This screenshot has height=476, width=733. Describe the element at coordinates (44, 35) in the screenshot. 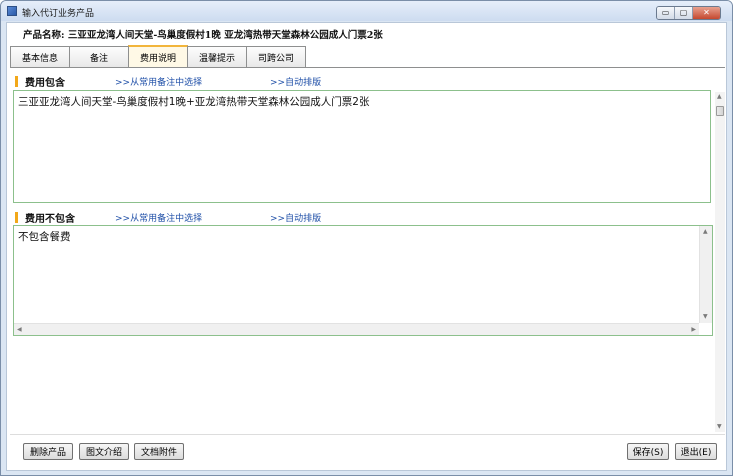

I see `product-name-label: 产品名称:` at that location.